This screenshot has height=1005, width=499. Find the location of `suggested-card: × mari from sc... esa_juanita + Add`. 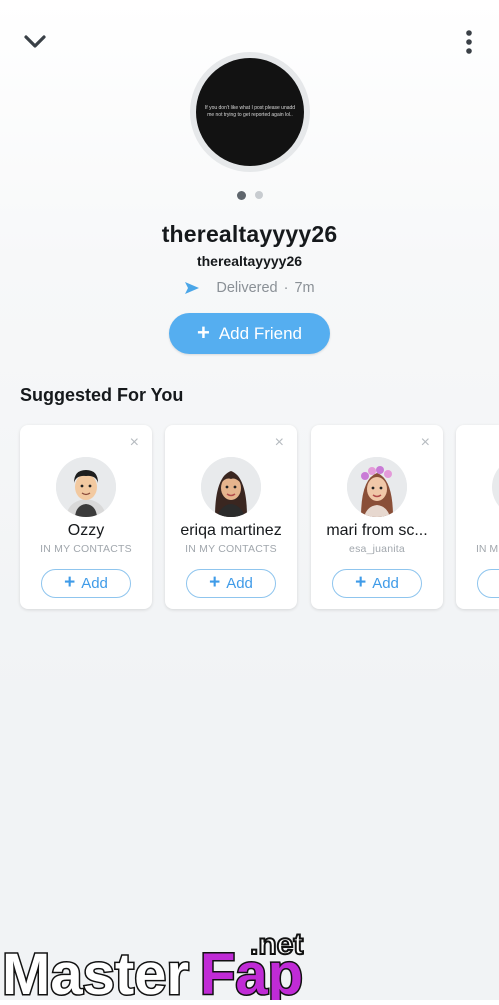

suggested-card: × mari from sc... esa_juanita + Add is located at coordinates (377, 517).